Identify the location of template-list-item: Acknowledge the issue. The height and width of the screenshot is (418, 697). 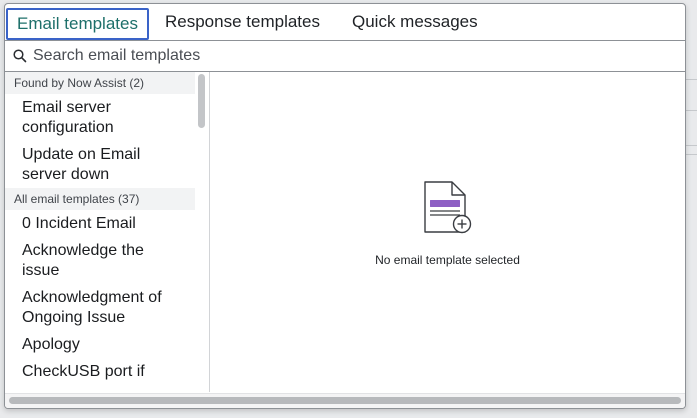
(100, 260).